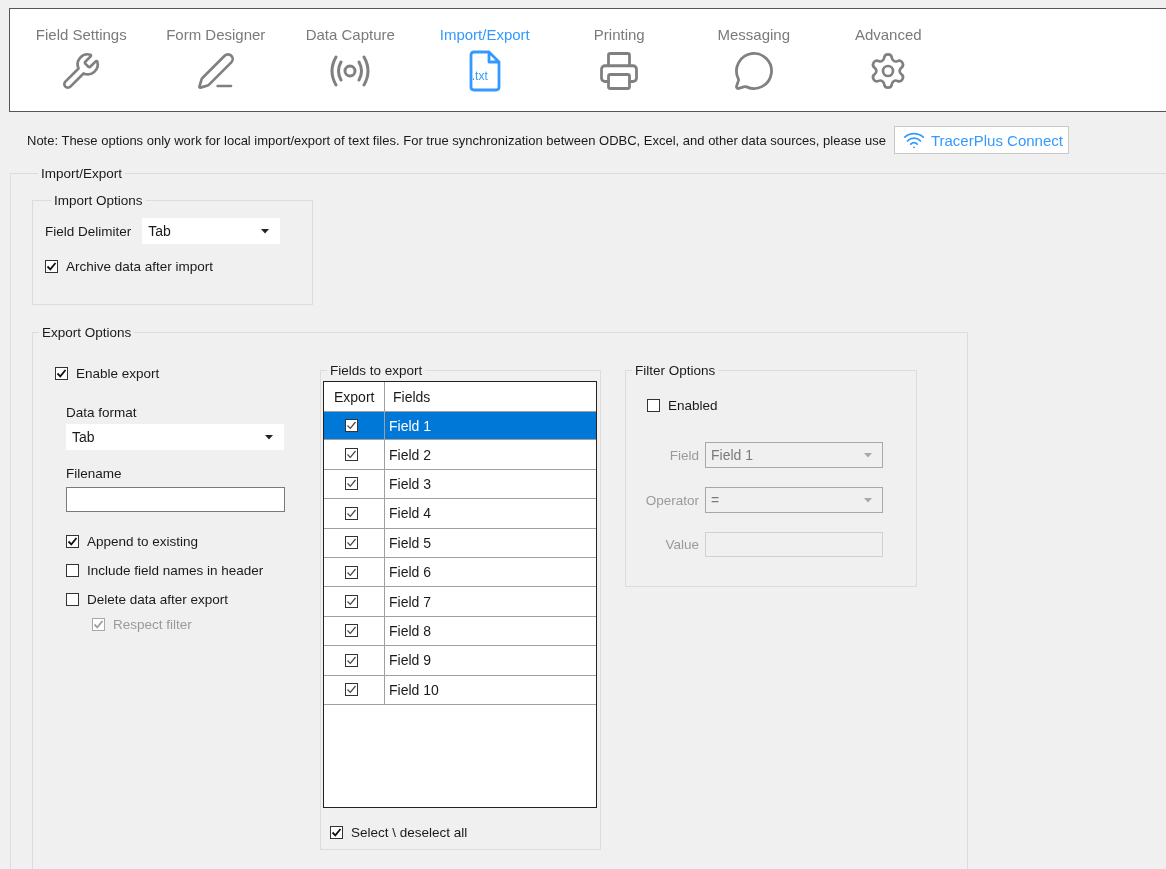 Image resolution: width=1166 pixels, height=869 pixels. I want to click on filename-field, so click(175, 499).